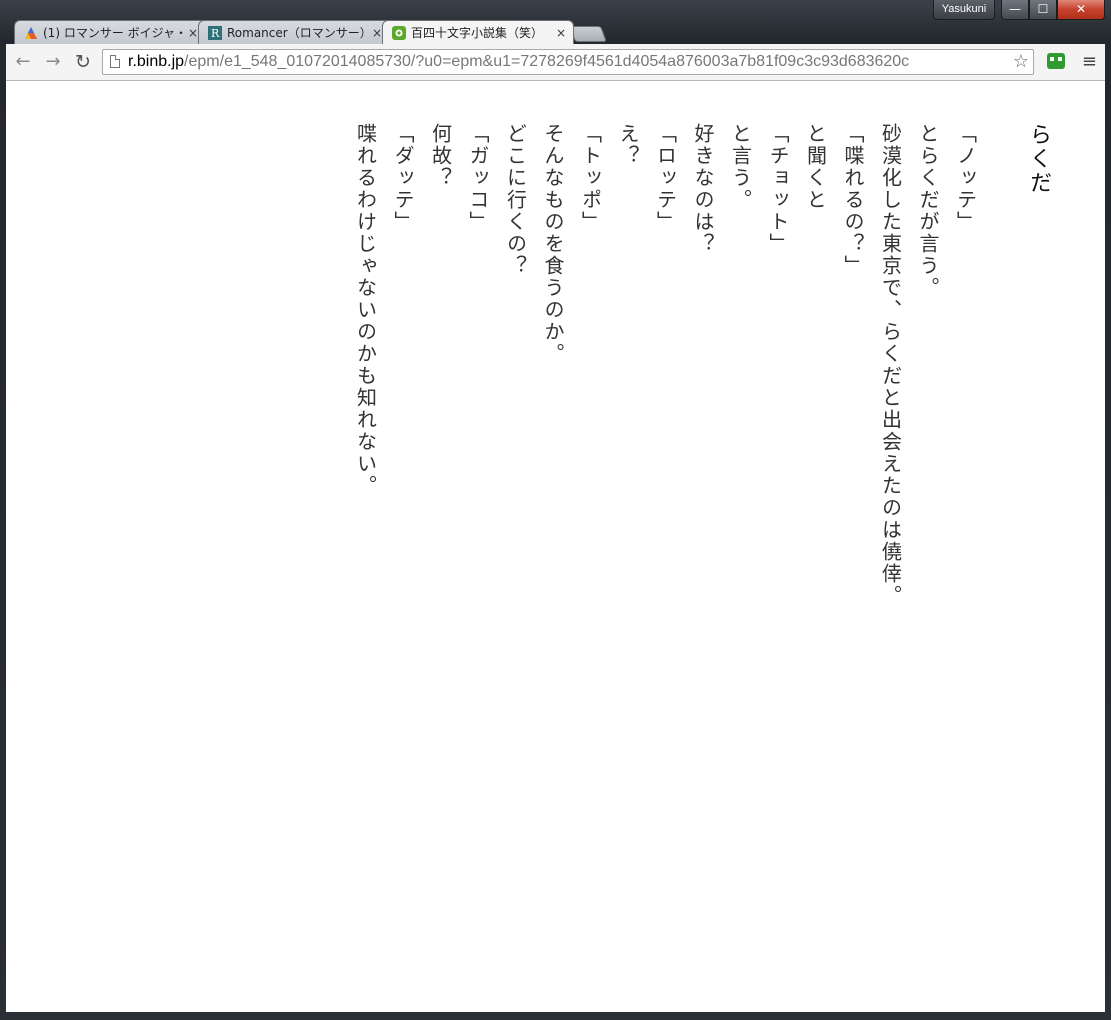  Describe the element at coordinates (299, 33) in the screenshot. I see `tab-title: Romancer（ロマンサー）` at that location.